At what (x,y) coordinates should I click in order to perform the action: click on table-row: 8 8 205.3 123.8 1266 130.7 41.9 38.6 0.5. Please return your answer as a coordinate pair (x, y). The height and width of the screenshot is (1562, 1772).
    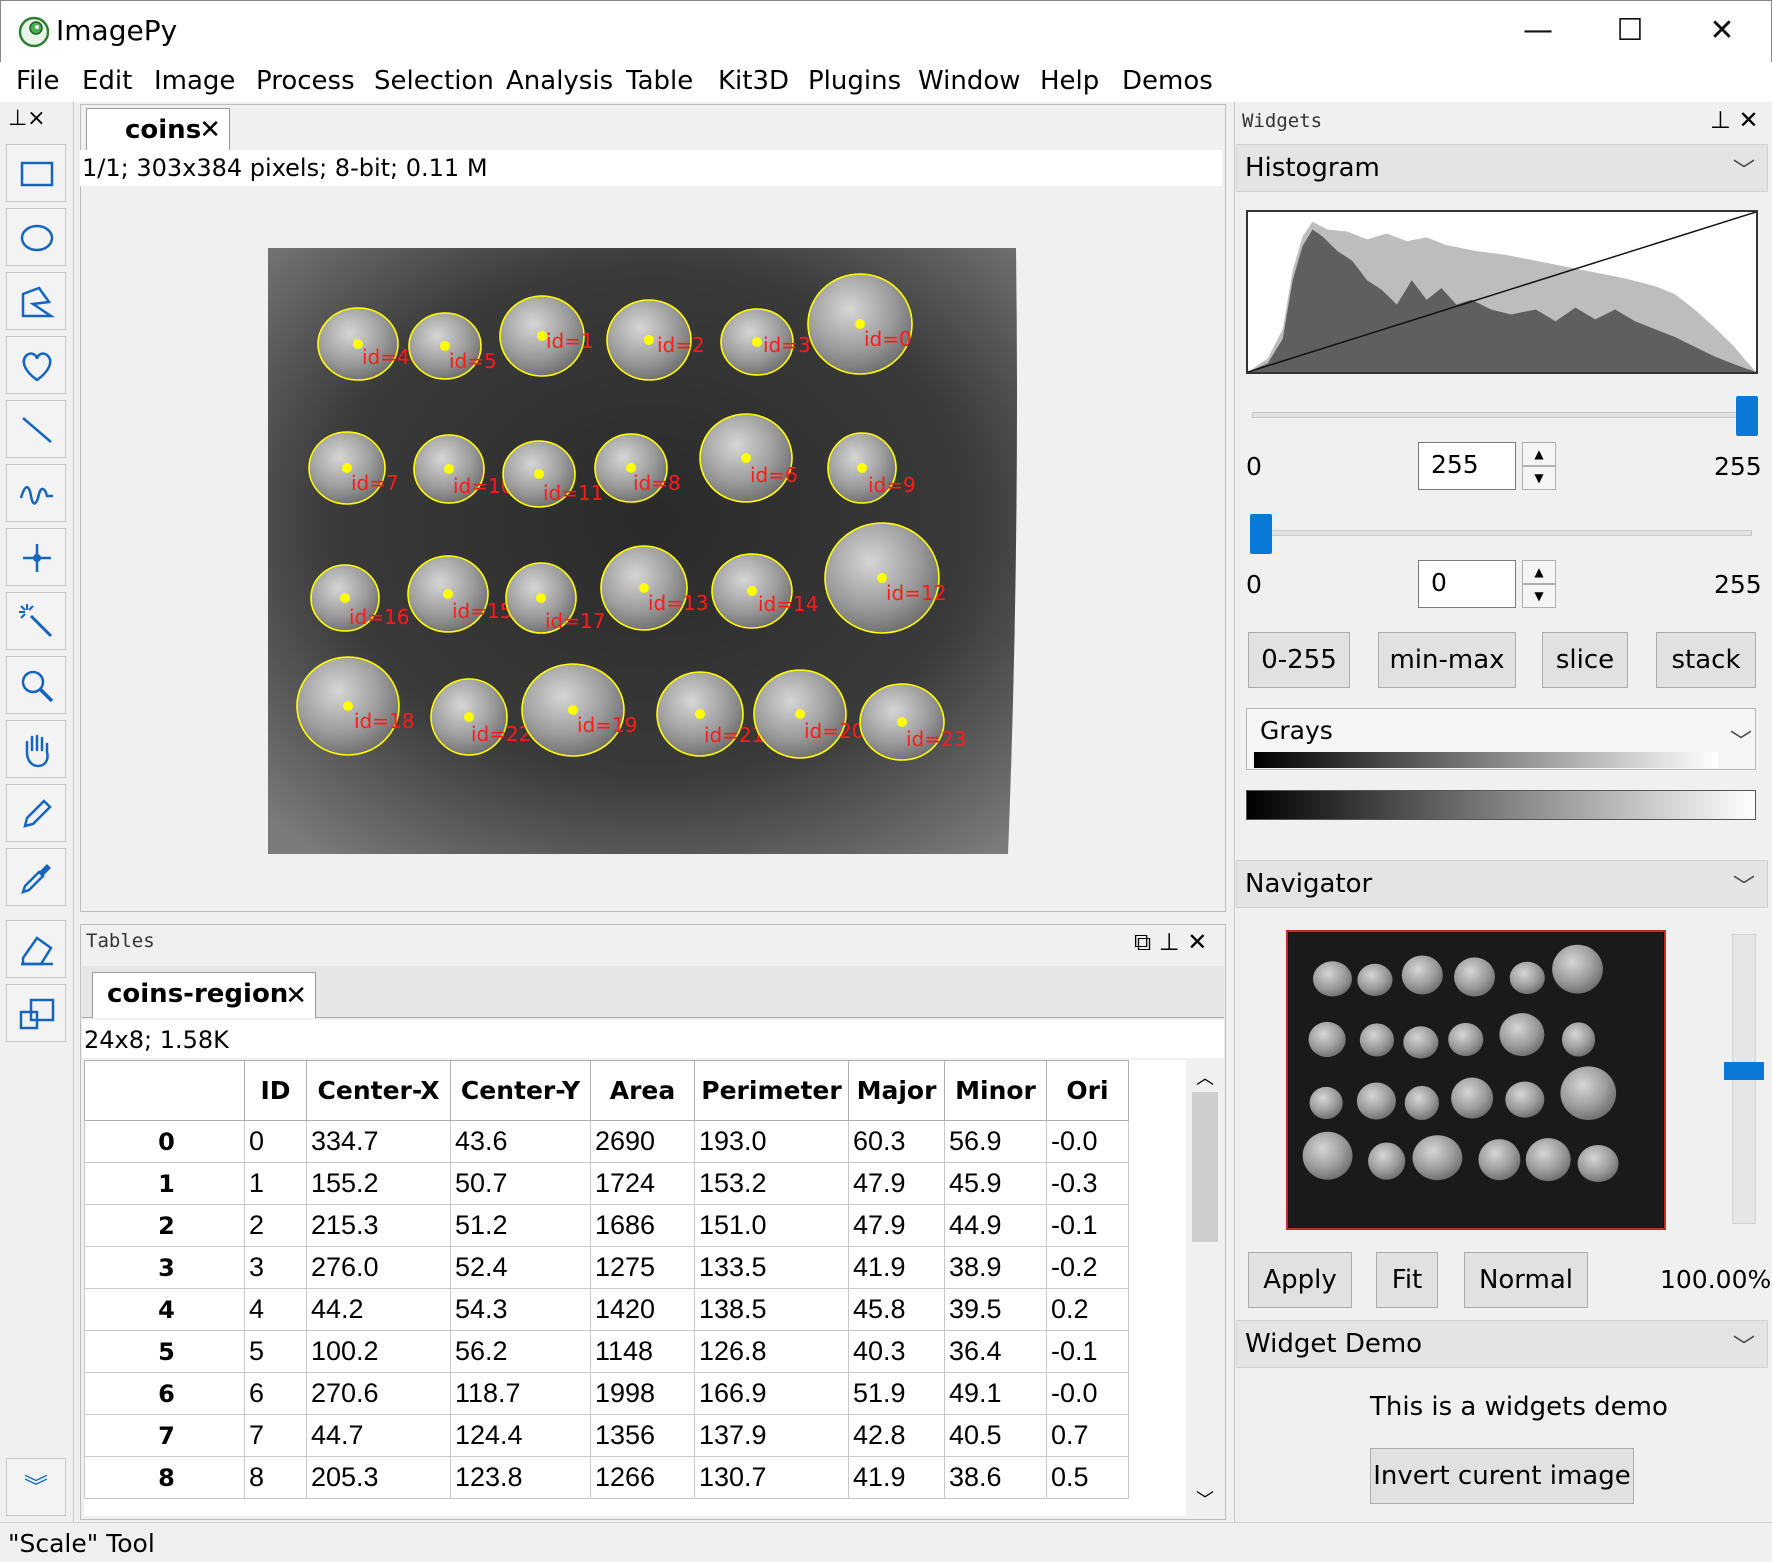
    Looking at the image, I should click on (606, 1477).